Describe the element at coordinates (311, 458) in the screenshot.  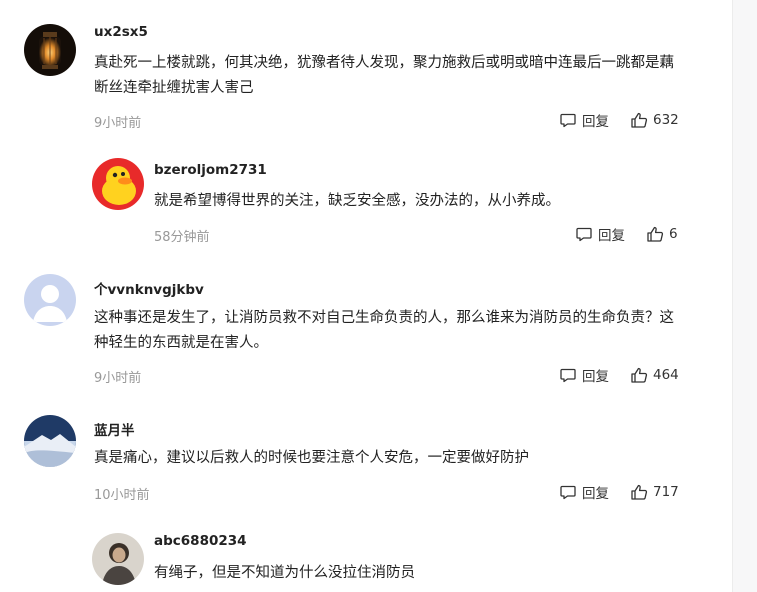
I see `comment-text: 真是痛心，建议以后救人的时候也要注意个人安危，一定要做好防护` at that location.